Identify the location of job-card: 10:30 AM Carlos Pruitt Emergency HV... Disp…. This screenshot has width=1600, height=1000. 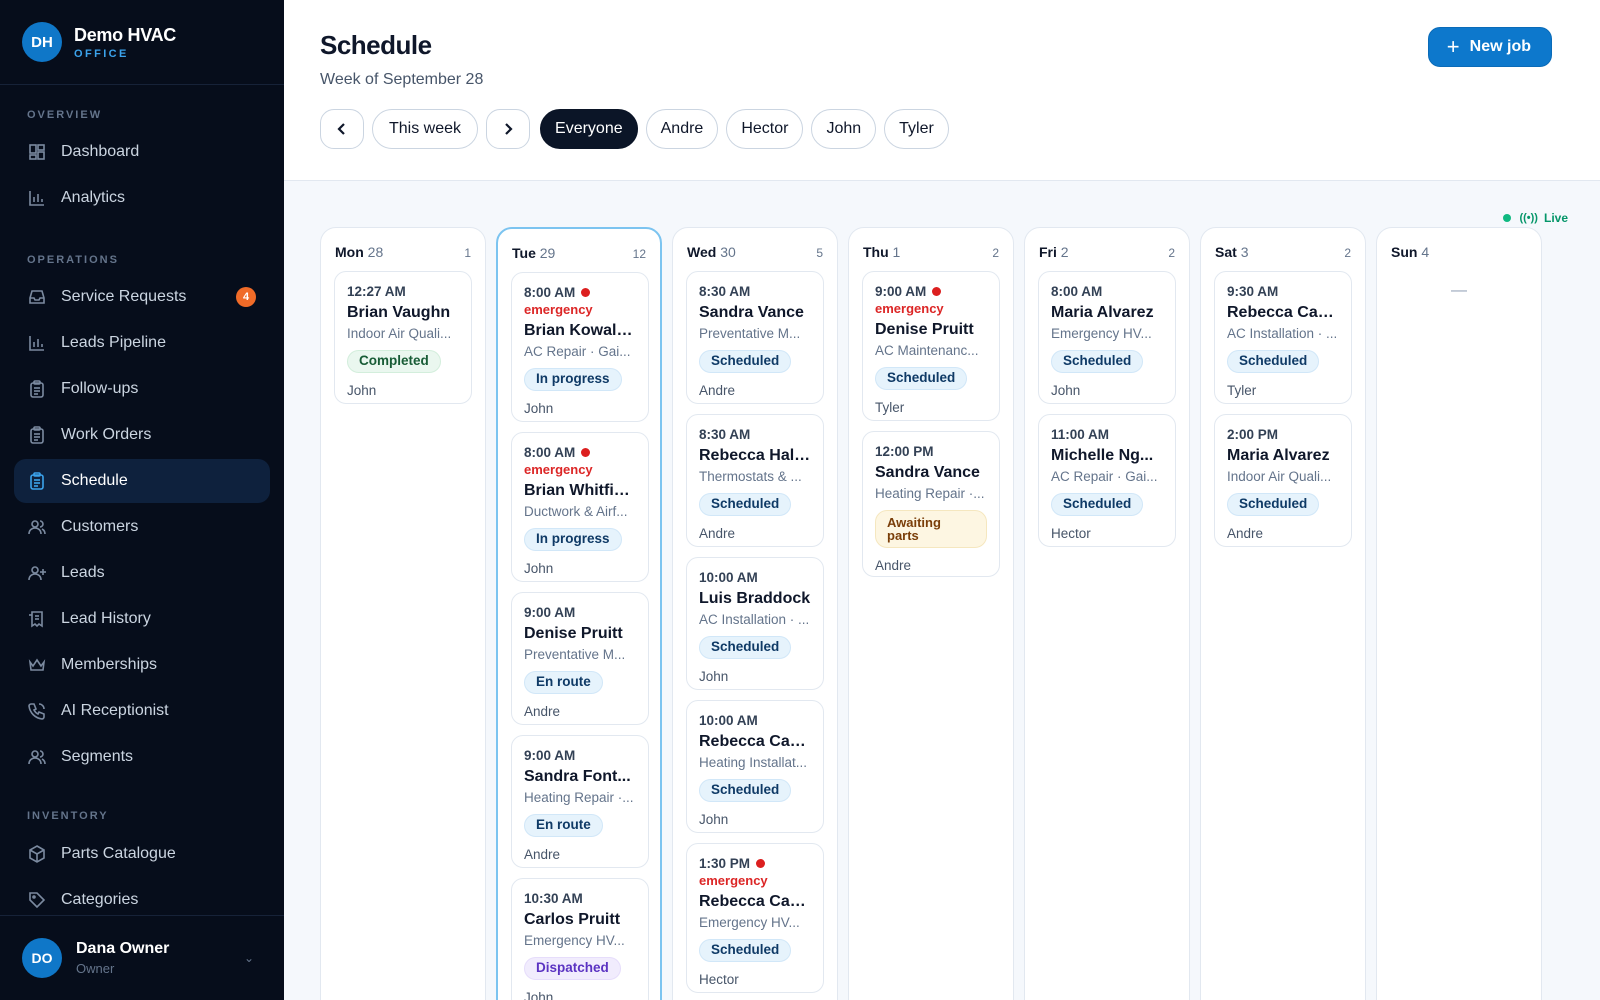
(580, 939).